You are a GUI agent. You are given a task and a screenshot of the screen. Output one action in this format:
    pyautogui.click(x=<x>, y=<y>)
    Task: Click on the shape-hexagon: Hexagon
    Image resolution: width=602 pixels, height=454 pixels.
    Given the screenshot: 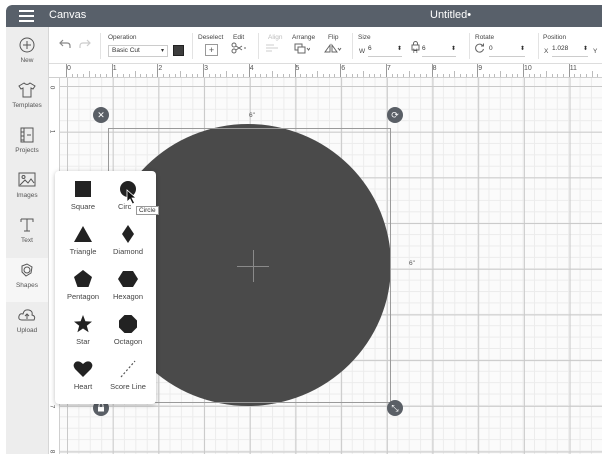 What is the action you would take?
    pyautogui.click(x=128, y=289)
    